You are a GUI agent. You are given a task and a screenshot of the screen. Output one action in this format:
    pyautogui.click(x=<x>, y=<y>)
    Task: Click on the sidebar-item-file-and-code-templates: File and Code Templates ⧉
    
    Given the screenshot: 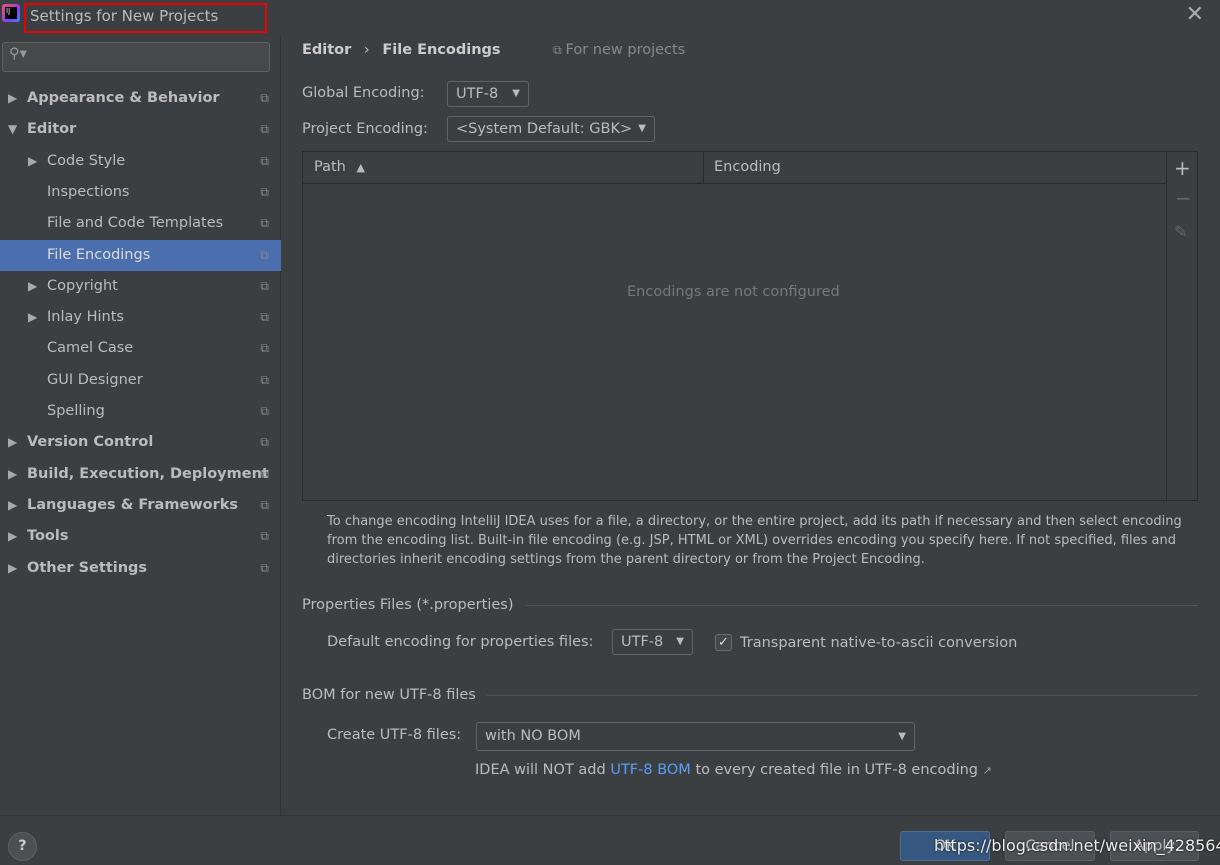 What is the action you would take?
    pyautogui.click(x=140, y=223)
    